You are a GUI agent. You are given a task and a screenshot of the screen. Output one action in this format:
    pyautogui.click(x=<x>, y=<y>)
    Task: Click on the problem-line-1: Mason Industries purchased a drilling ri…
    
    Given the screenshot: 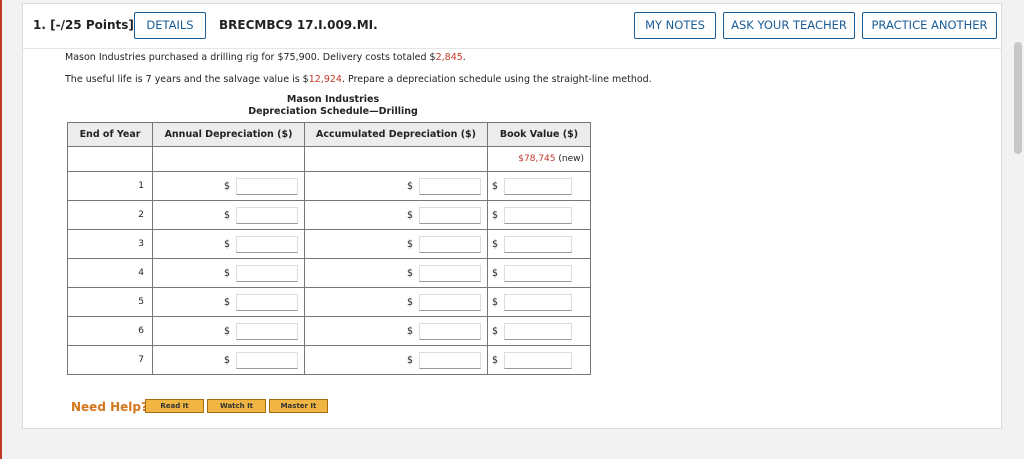 What is the action you would take?
    pyautogui.click(x=265, y=57)
    